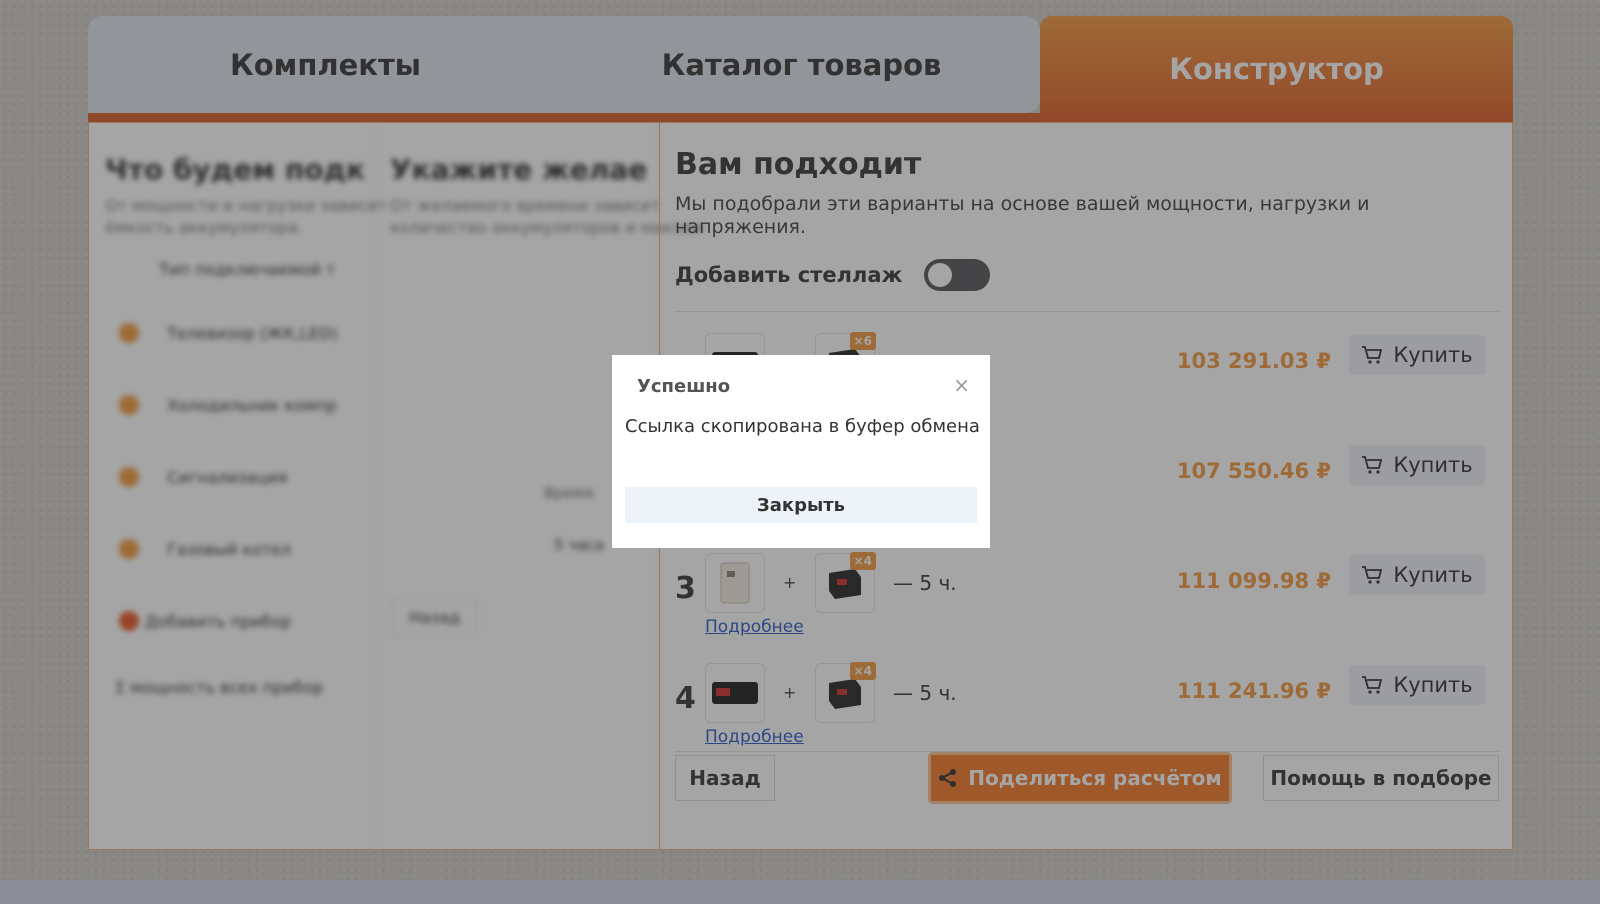  What do you see at coordinates (961, 385) in the screenshot?
I see `close-icon: ×` at bounding box center [961, 385].